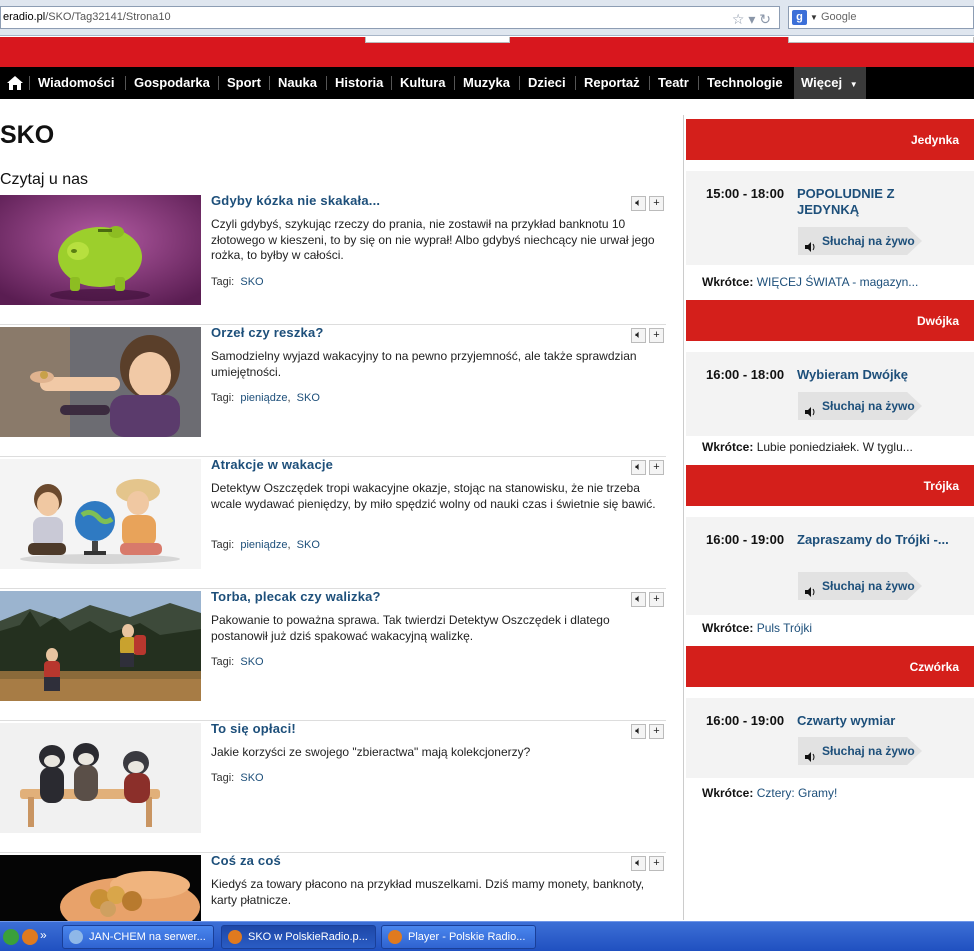 Image resolution: width=974 pixels, height=951 pixels. Describe the element at coordinates (612, 83) in the screenshot. I see `nav-item-reportaz: Reportaż` at that location.